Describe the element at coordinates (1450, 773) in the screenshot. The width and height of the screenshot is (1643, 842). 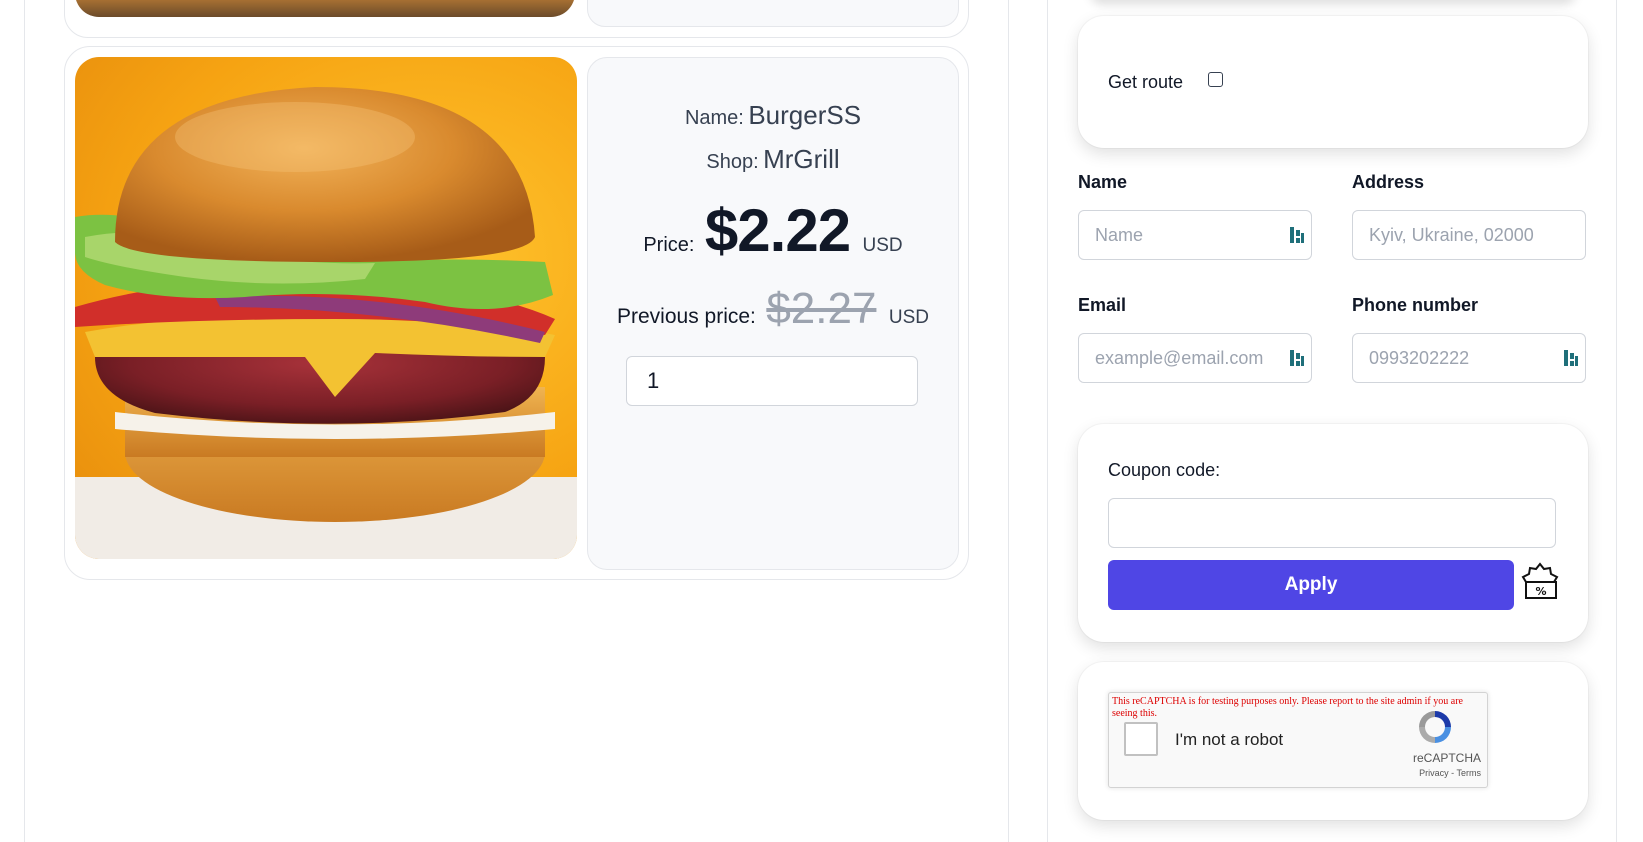
I see `recaptcha-links: Privacy - Terms` at that location.